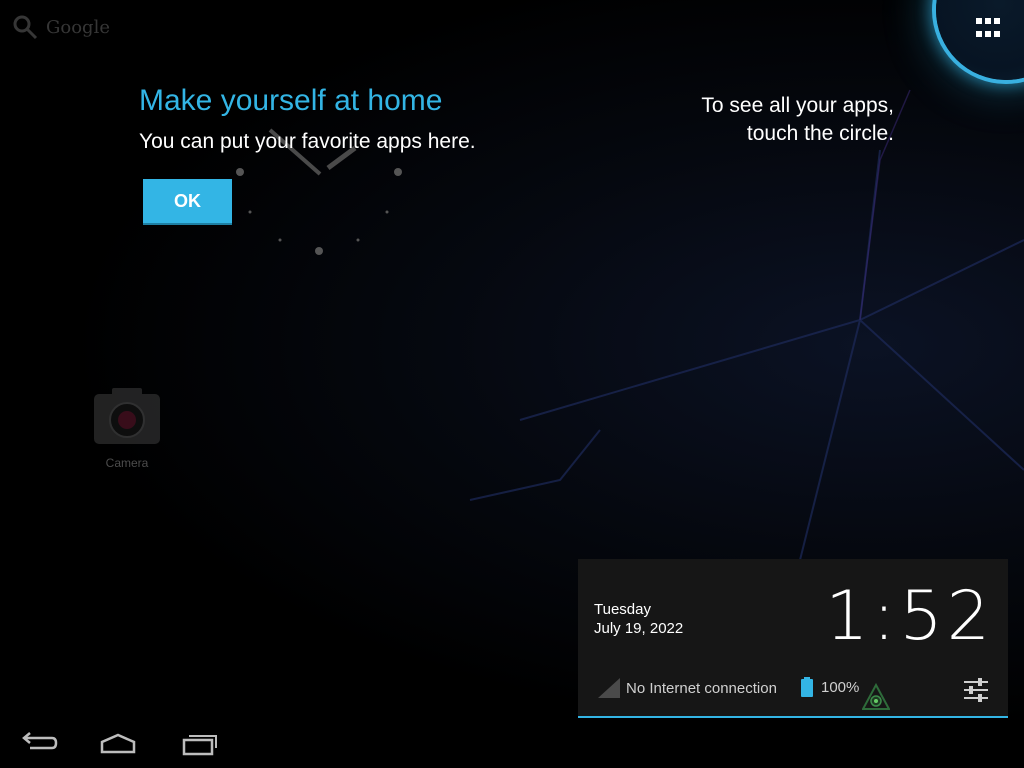 Image resolution: width=1024 pixels, height=768 pixels. I want to click on cling-body: You can put your favorite apps here., so click(307, 141).